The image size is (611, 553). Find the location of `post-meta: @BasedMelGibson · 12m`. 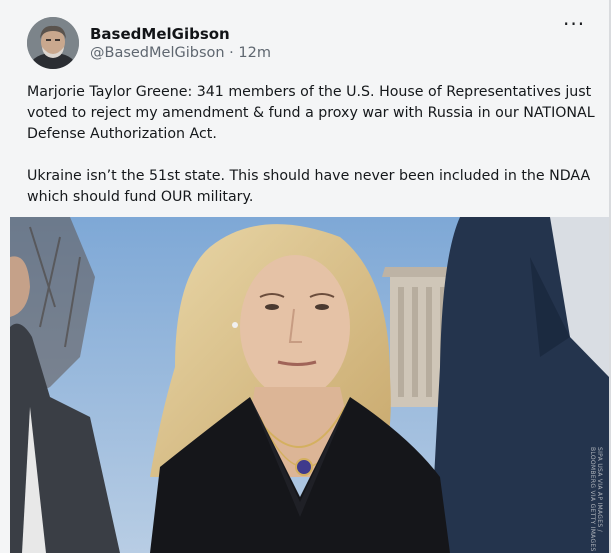

post-meta: @BasedMelGibson · 12m is located at coordinates (180, 53).